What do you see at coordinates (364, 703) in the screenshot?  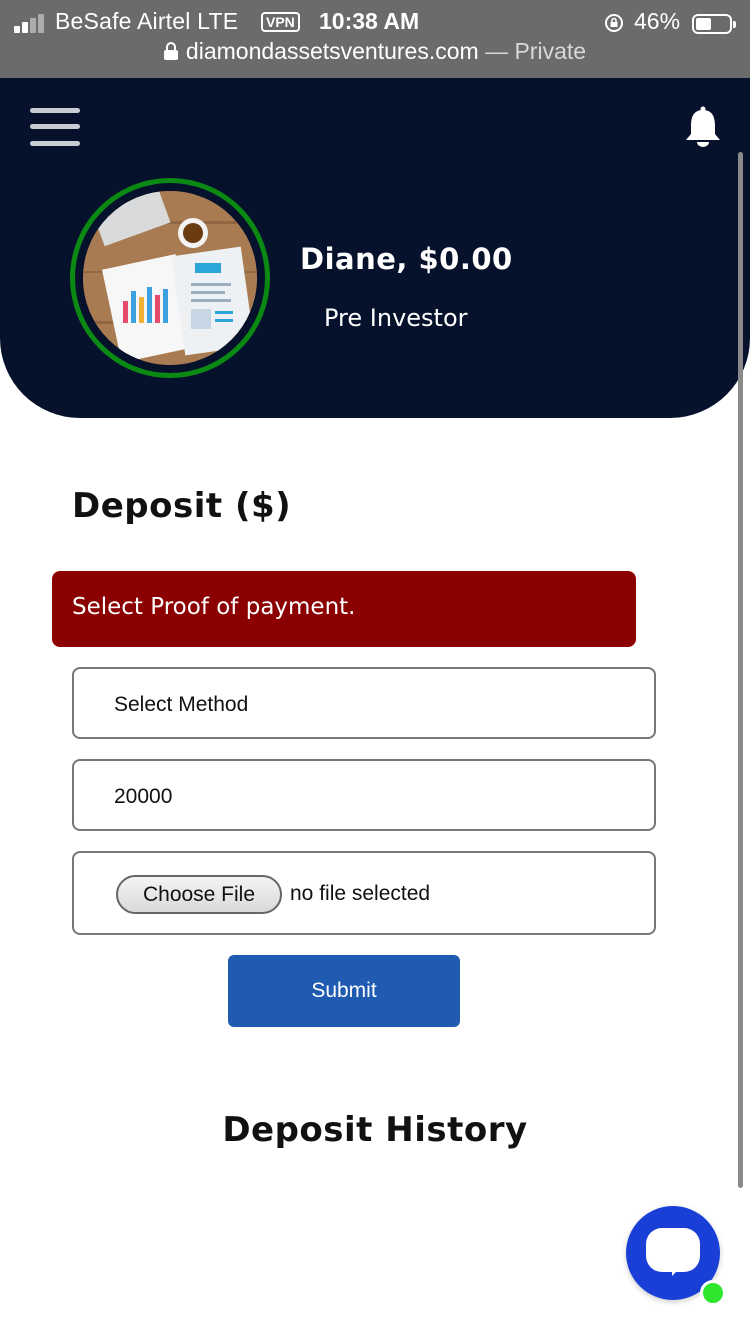 I see `payment-method-select: Select Method` at bounding box center [364, 703].